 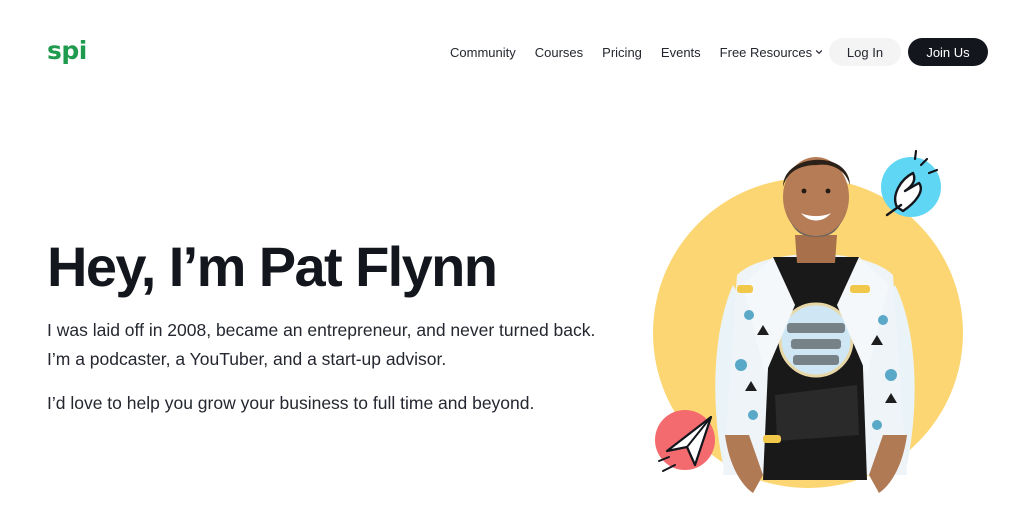 I want to click on nav-item-free-resources: Free Resources, so click(x=771, y=52).